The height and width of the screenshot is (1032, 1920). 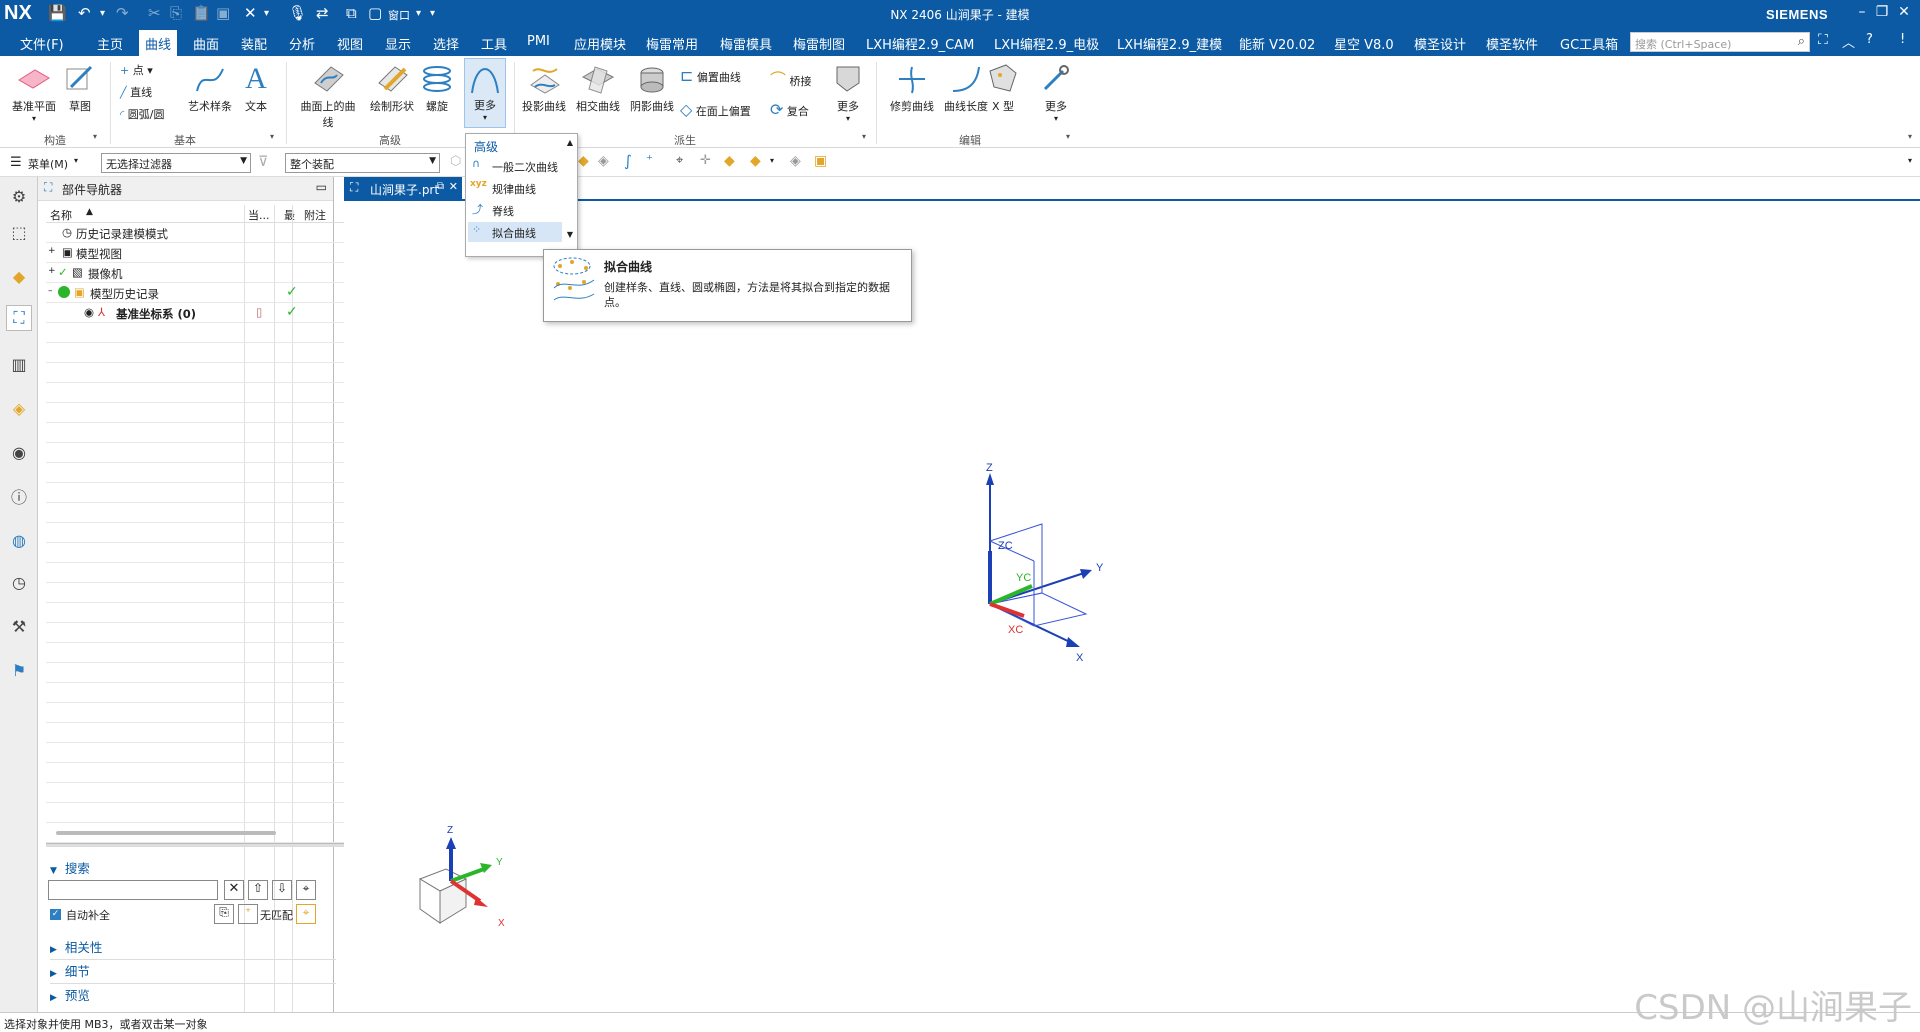 What do you see at coordinates (42, 43) in the screenshot?
I see `menu-file: 文件(F)` at bounding box center [42, 43].